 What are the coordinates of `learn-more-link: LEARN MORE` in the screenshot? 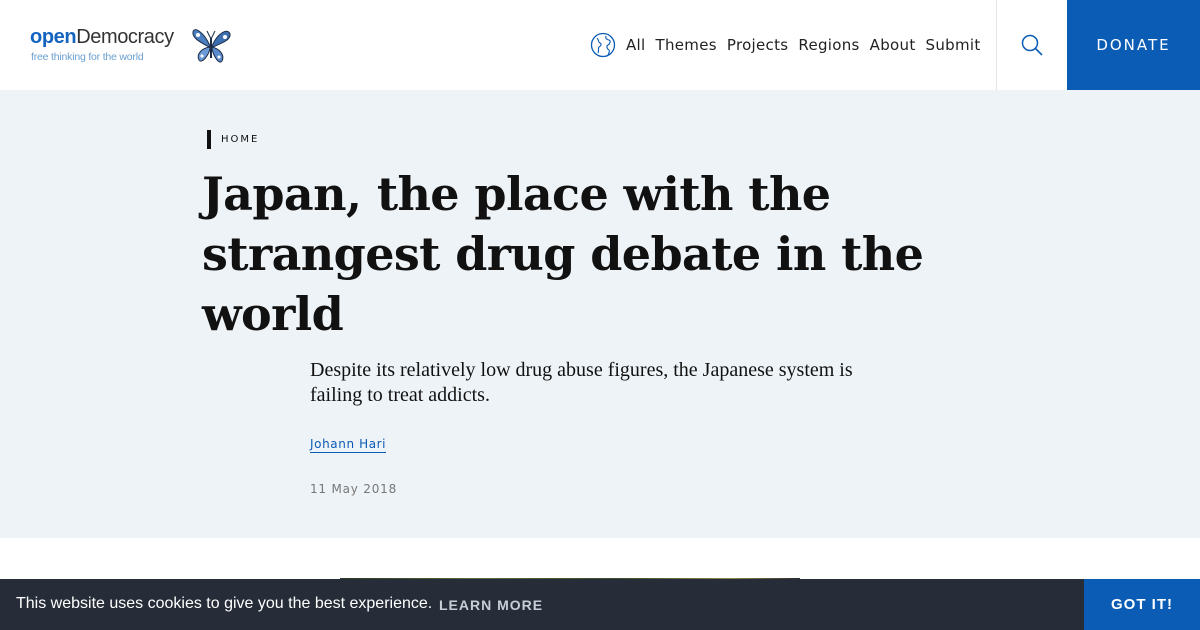 It's located at (491, 605).